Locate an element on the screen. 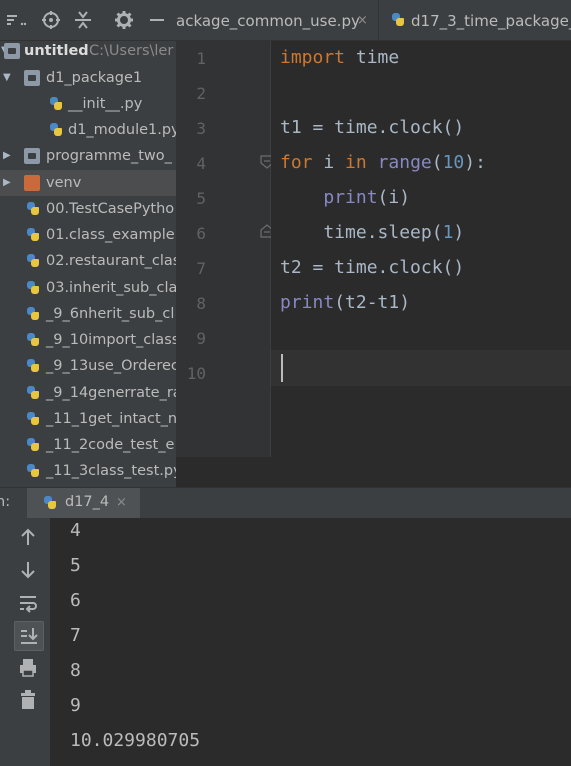 Image resolution: width=571 pixels, height=766 pixels. line-number: 7 is located at coordinates (201, 268).